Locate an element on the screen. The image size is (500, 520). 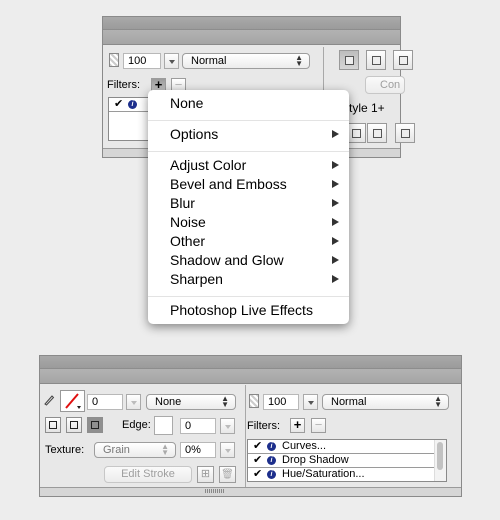
menu-item-none: None is located at coordinates (254, 103).